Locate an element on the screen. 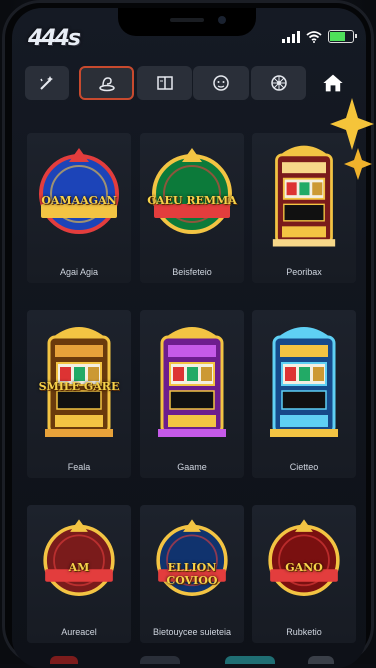 Image resolution: width=376 pixels, height=668 pixels. game-title: Rubketio is located at coordinates (304, 632).